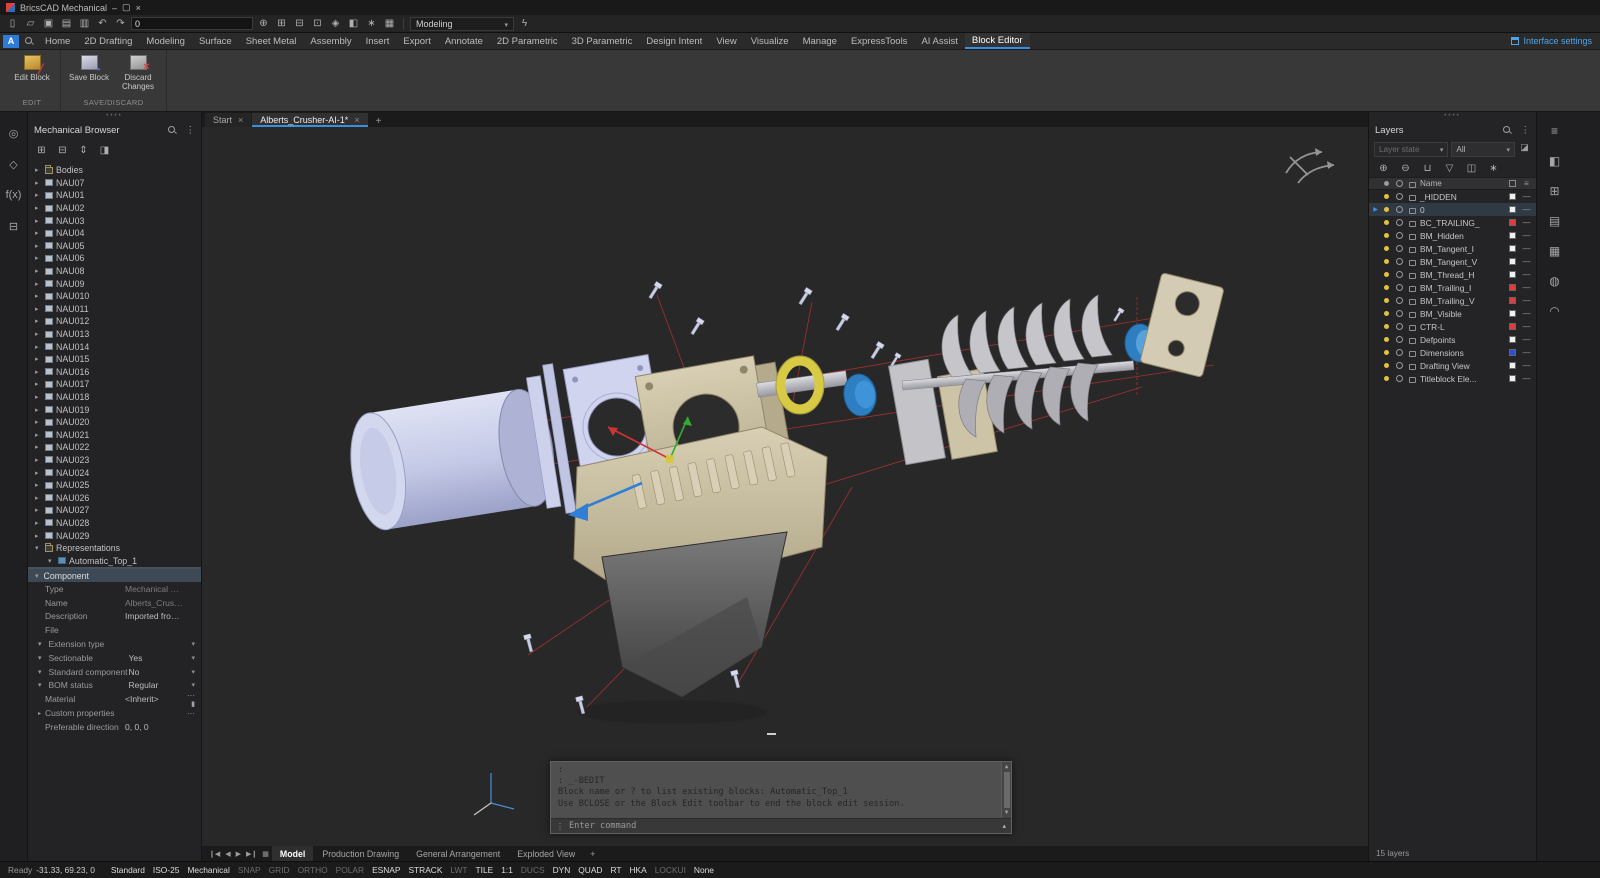  I want to click on component-section-header: Component, so click(114, 575).